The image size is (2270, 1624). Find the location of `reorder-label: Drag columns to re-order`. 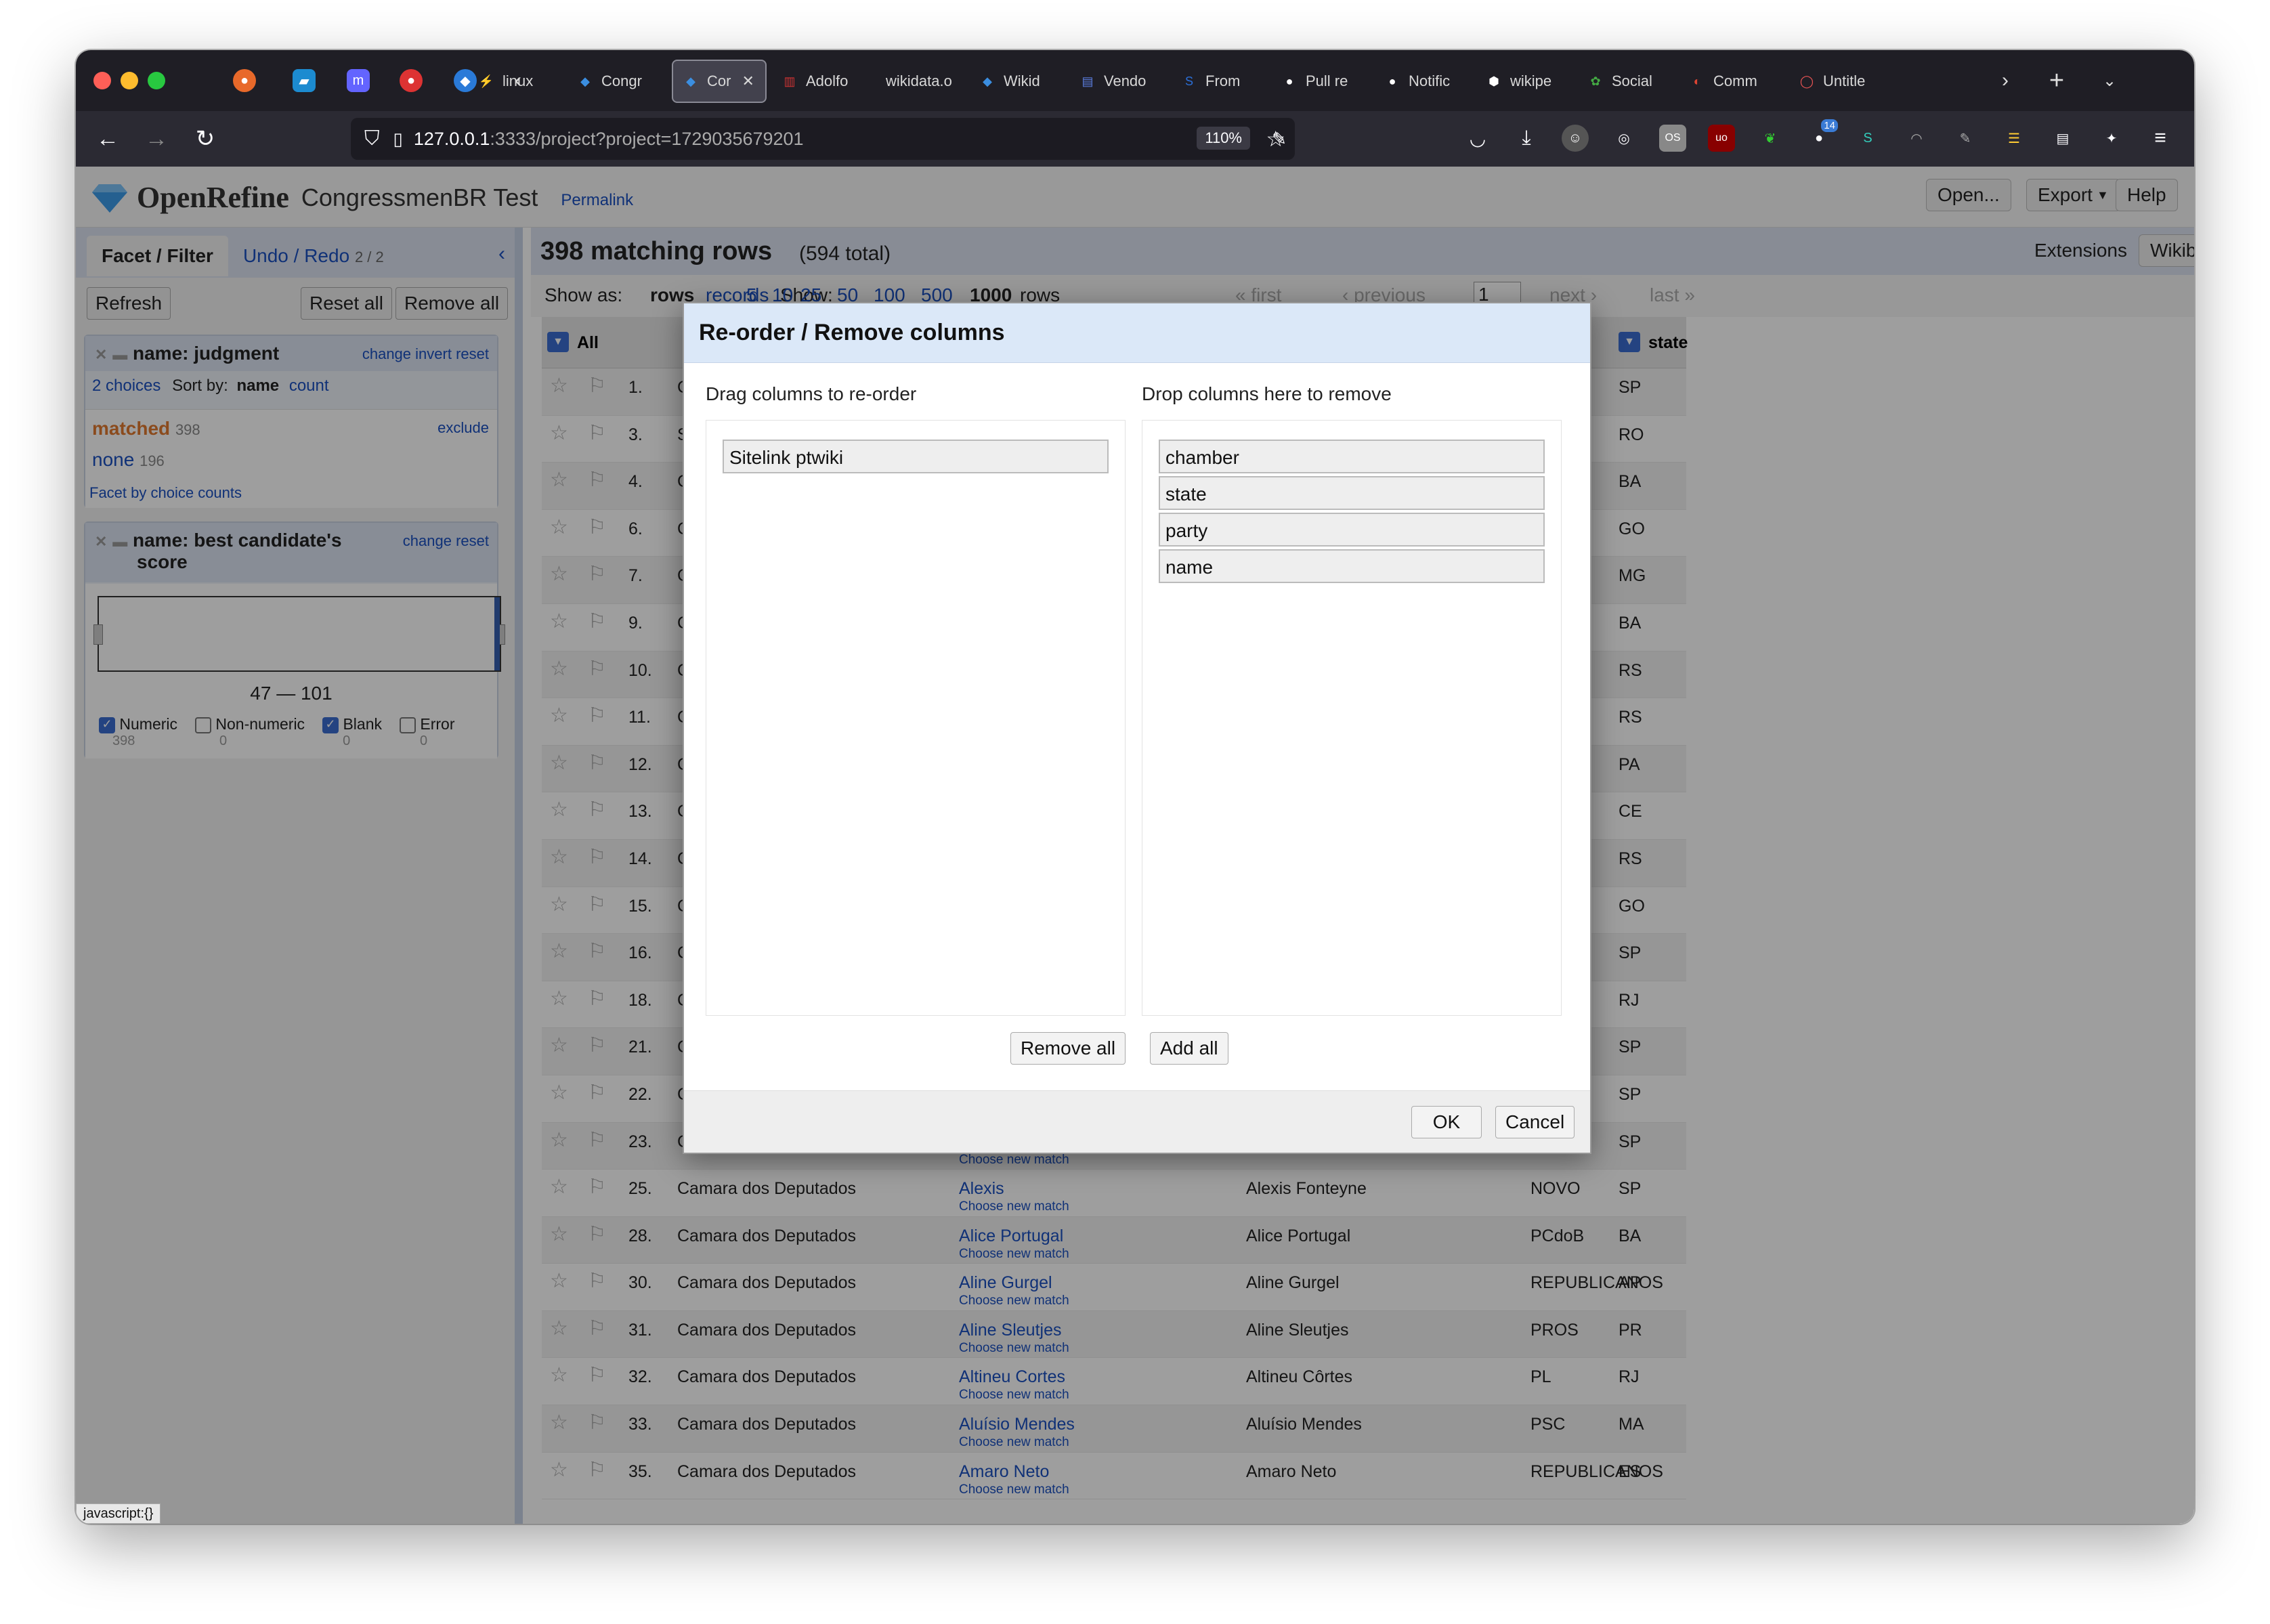

reorder-label: Drag columns to re-order is located at coordinates (811, 393).